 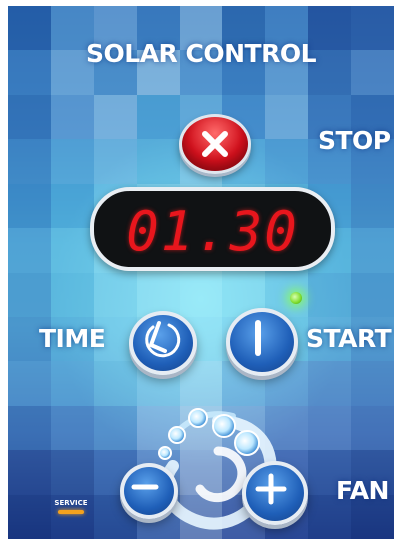 What do you see at coordinates (72, 338) in the screenshot?
I see `time-label: TIME` at bounding box center [72, 338].